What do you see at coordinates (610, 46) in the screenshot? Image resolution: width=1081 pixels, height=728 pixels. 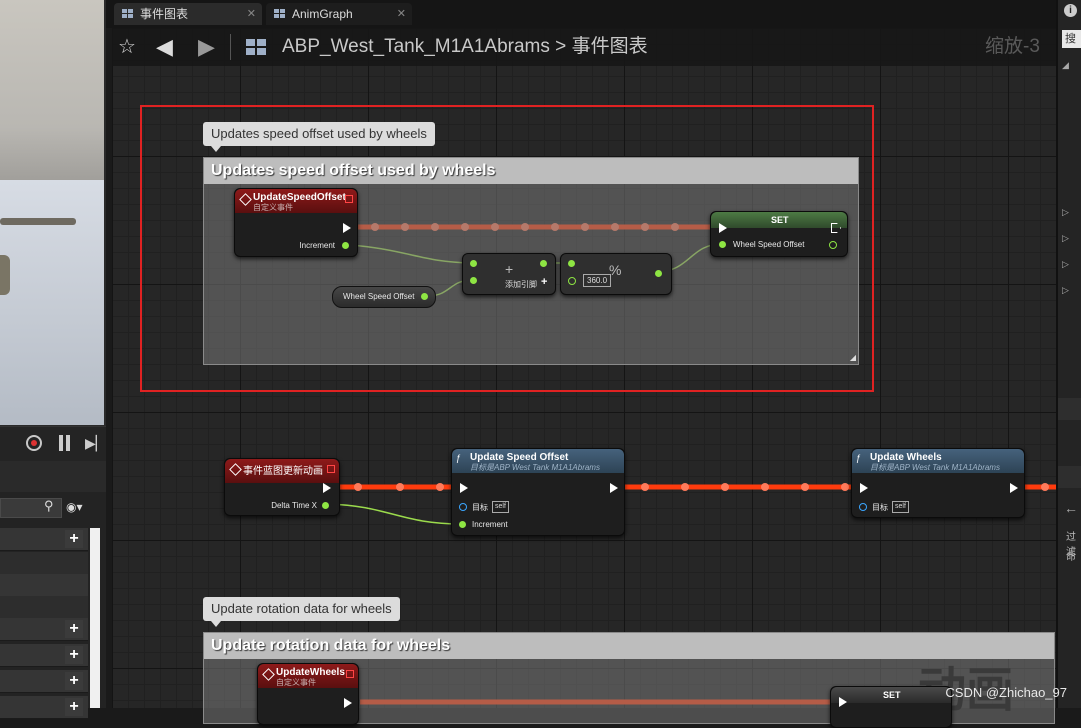 I see `breadcrumb-graph: 事件图表` at bounding box center [610, 46].